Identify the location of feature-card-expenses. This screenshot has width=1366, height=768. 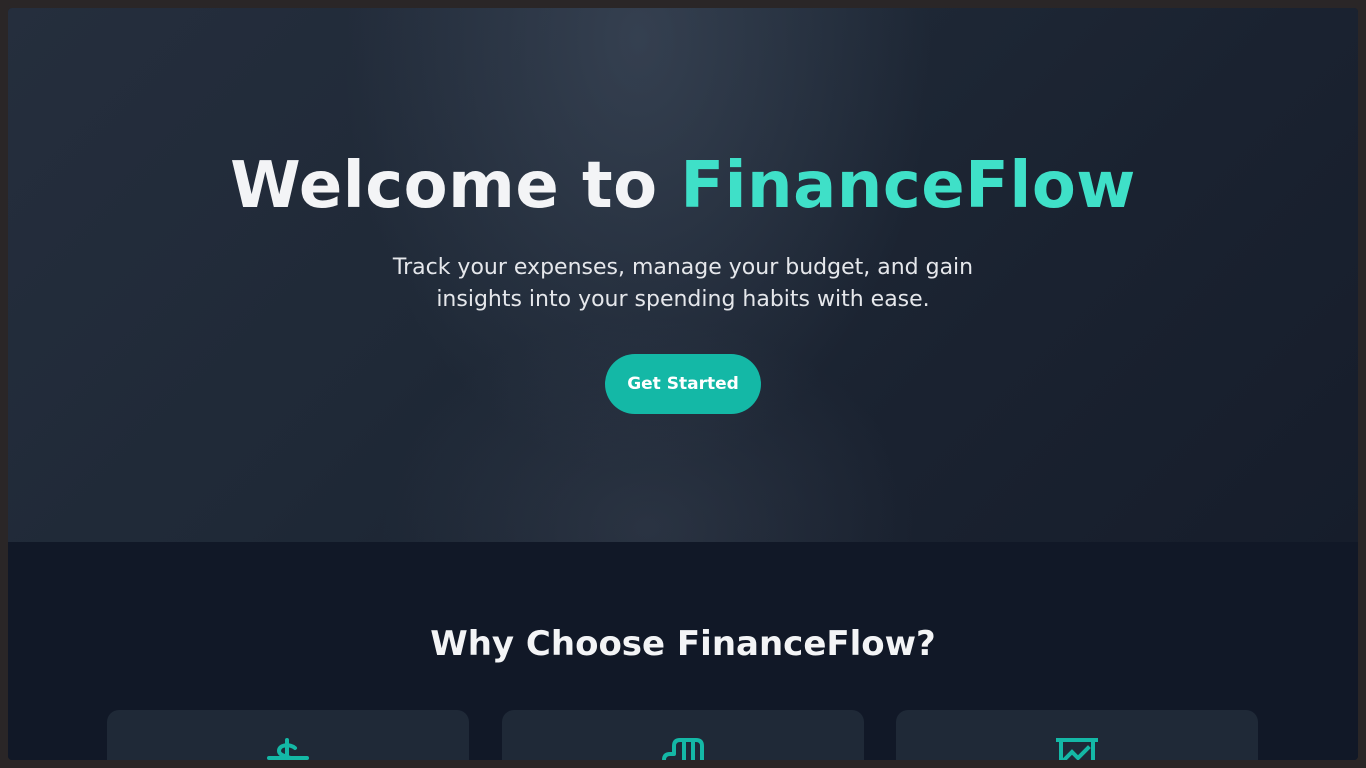
(288, 735).